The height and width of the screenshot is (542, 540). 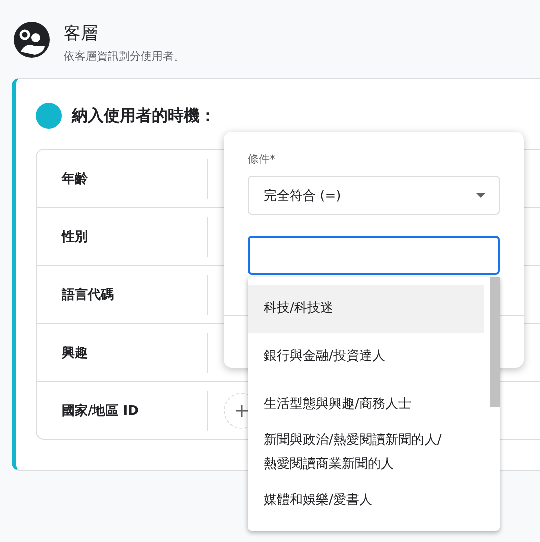 What do you see at coordinates (374, 255) in the screenshot?
I see `input-field` at bounding box center [374, 255].